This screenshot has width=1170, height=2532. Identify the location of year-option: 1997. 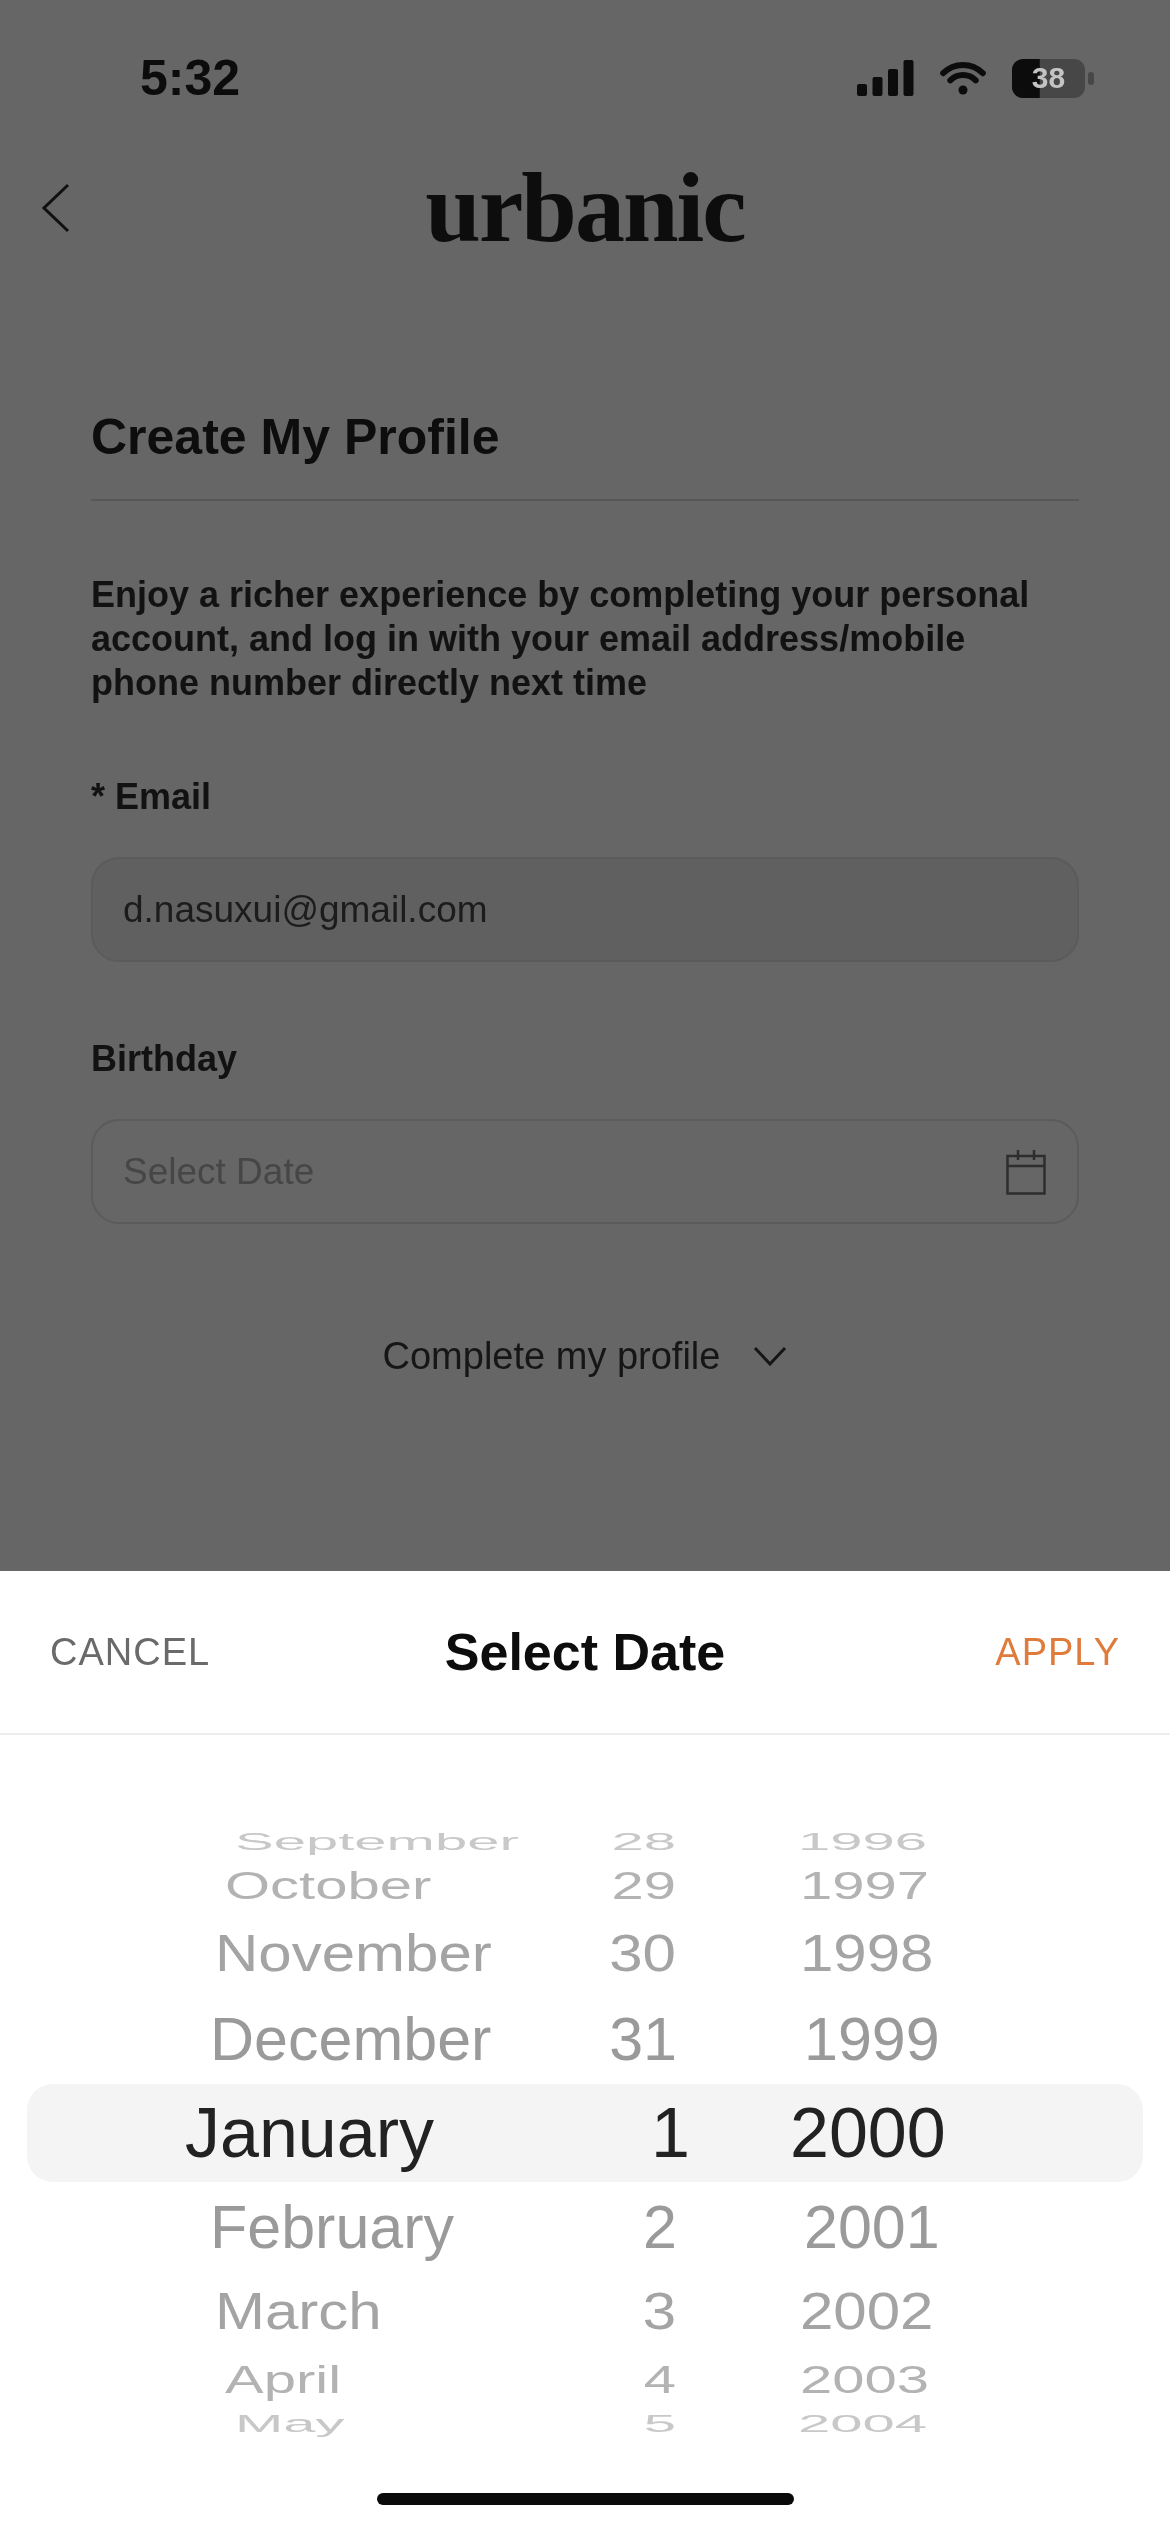
(865, 1886).